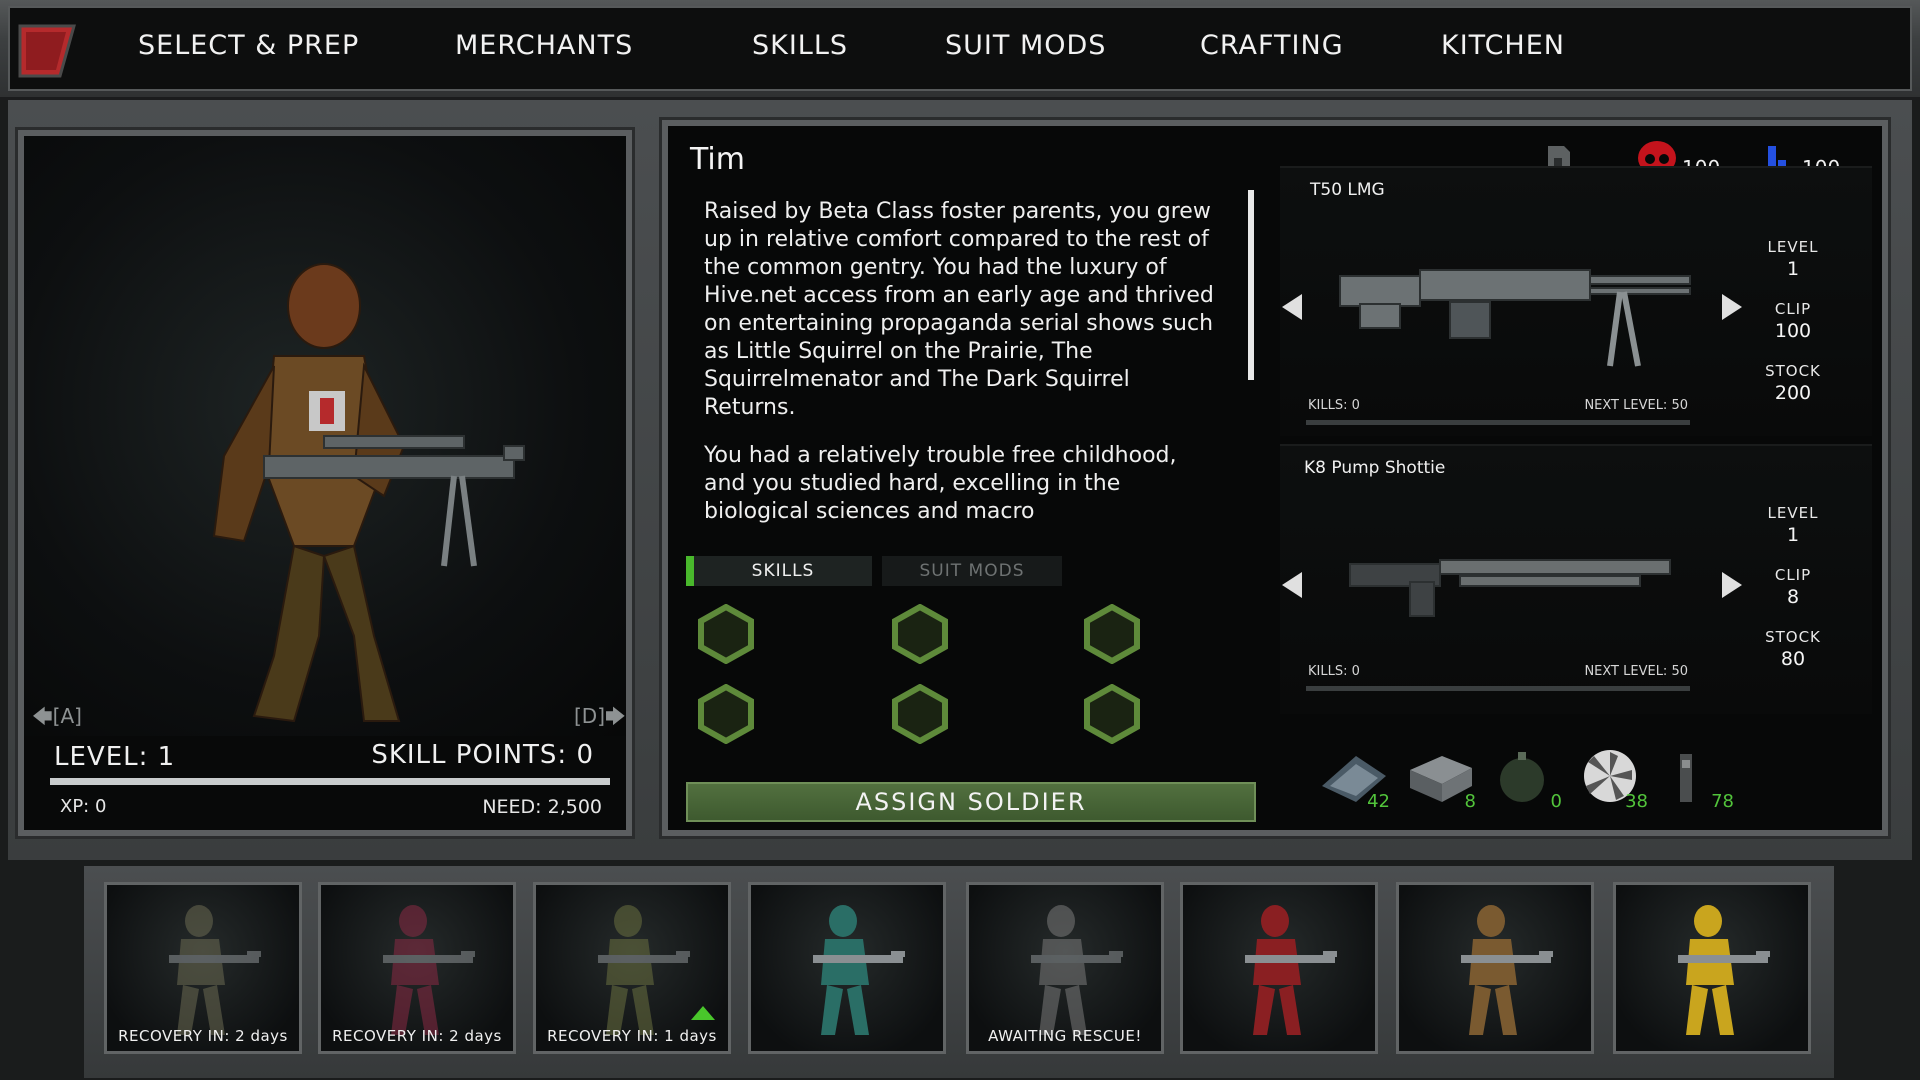  Describe the element at coordinates (1699, 779) in the screenshot. I see `inventory-item-stim-canister: 78` at that location.